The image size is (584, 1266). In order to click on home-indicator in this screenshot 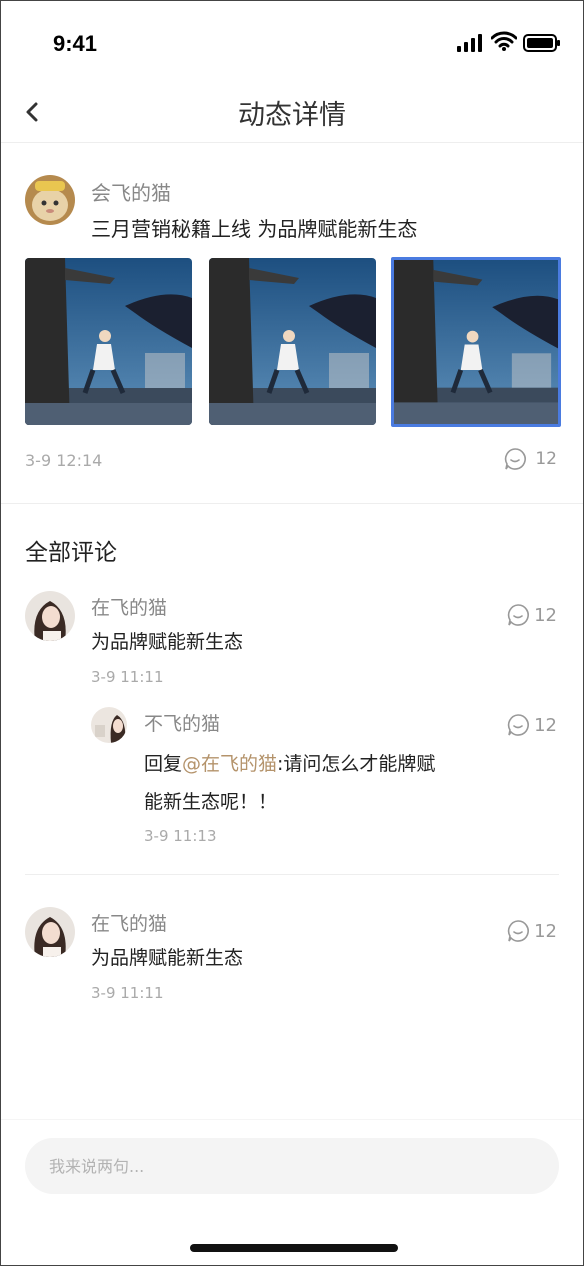, I will do `click(294, 1248)`.